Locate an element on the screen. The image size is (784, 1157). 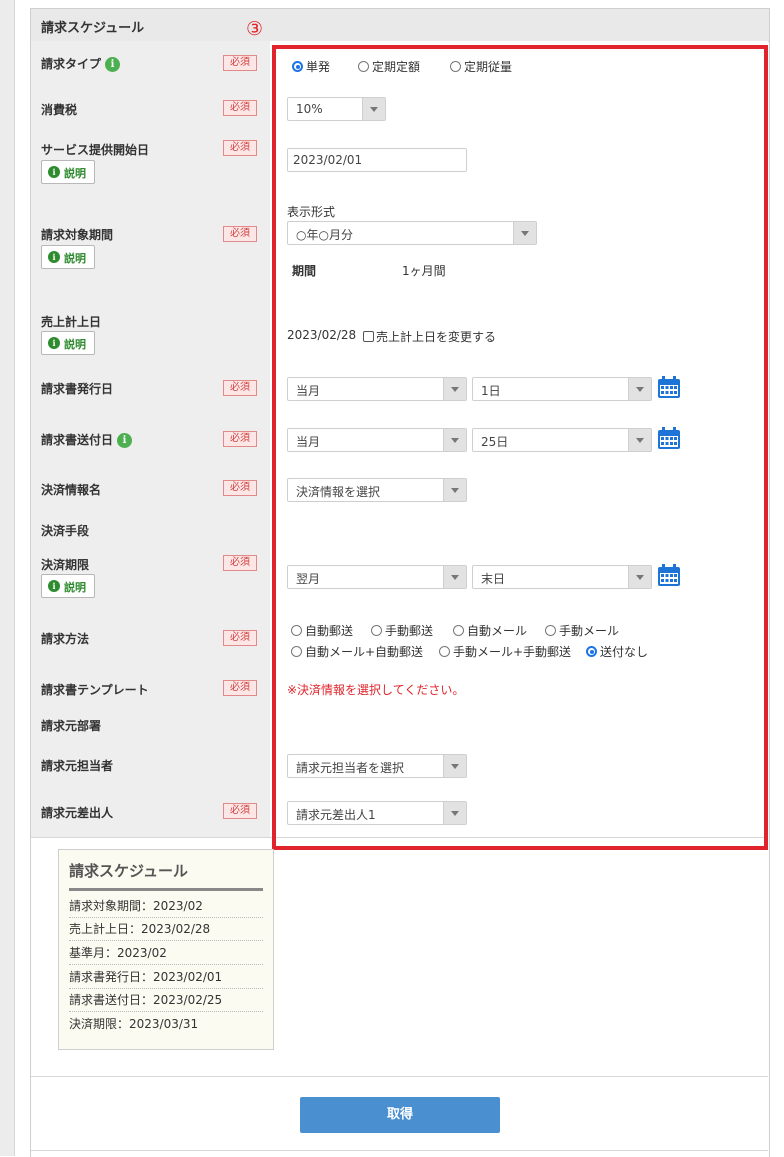
bottom-divider is located at coordinates (399, 1150).